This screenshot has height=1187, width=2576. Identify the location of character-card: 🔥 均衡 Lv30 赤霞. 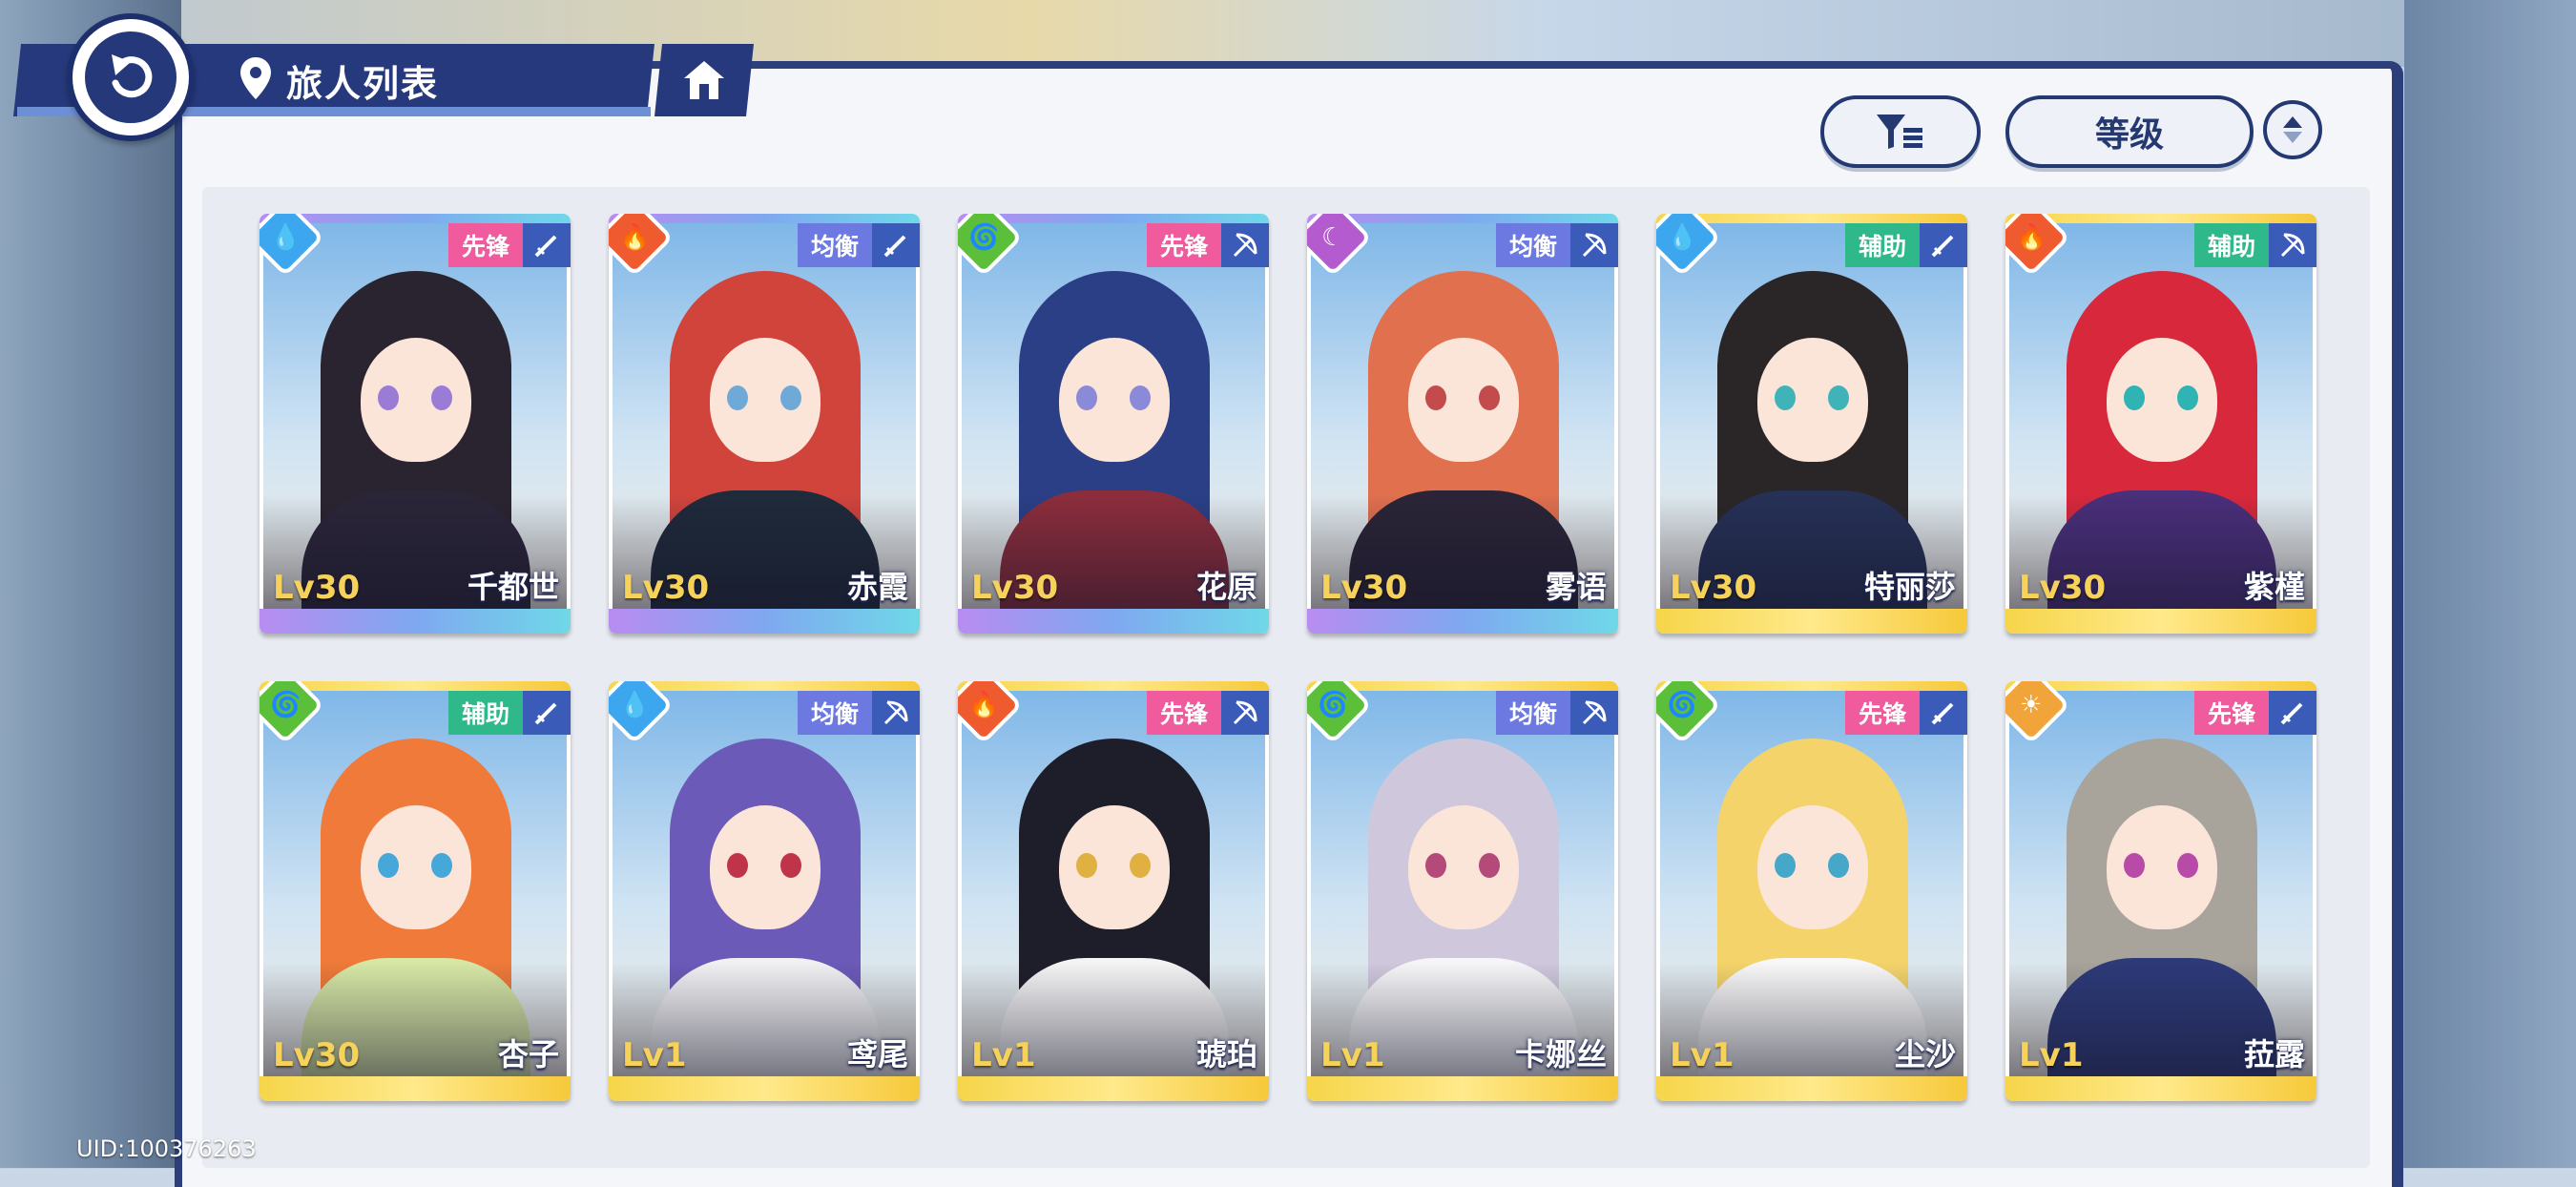
(764, 424).